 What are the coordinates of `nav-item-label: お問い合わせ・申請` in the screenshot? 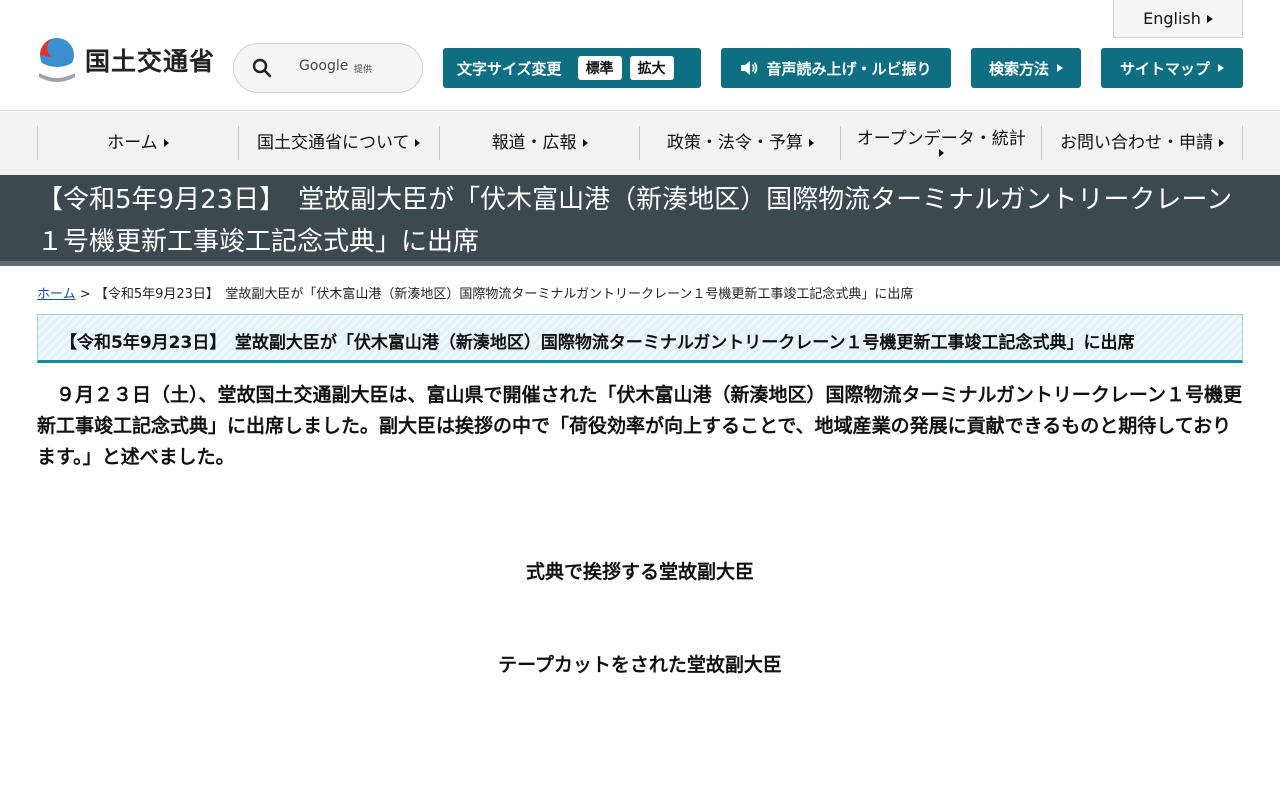 It's located at (1137, 142).